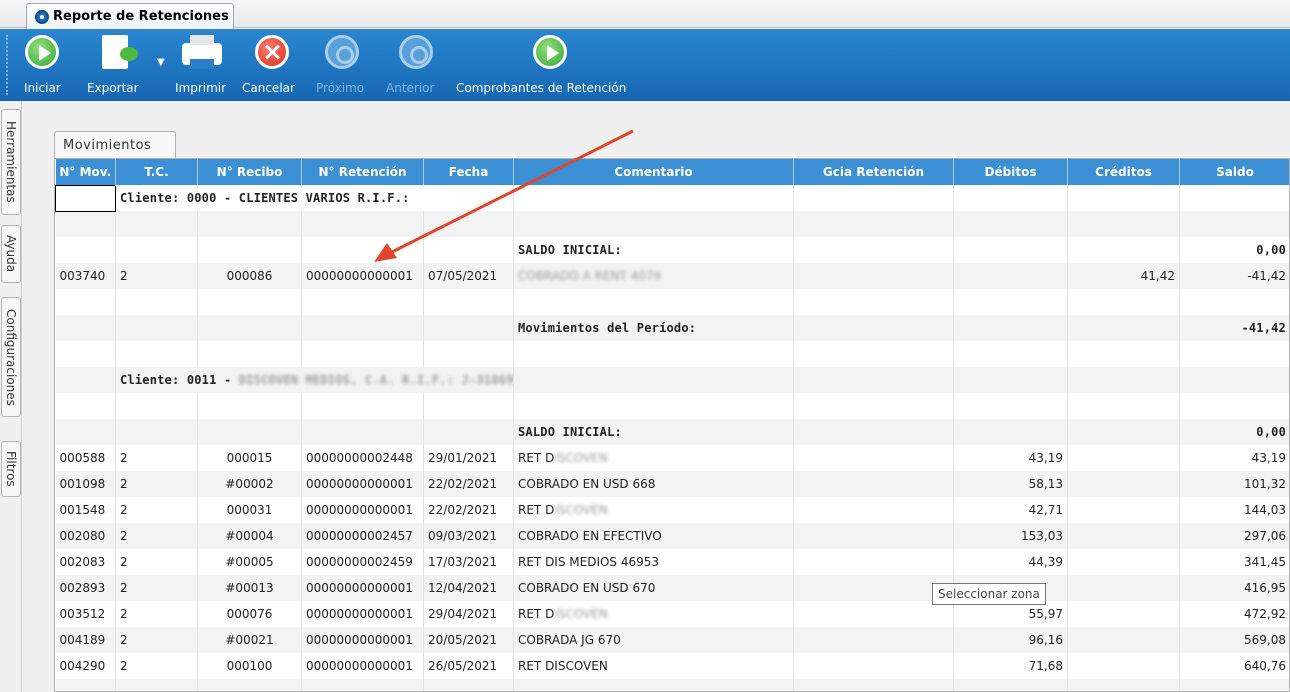 This screenshot has width=1290, height=692. I want to click on side-tab-filtros: Filtros, so click(11, 469).